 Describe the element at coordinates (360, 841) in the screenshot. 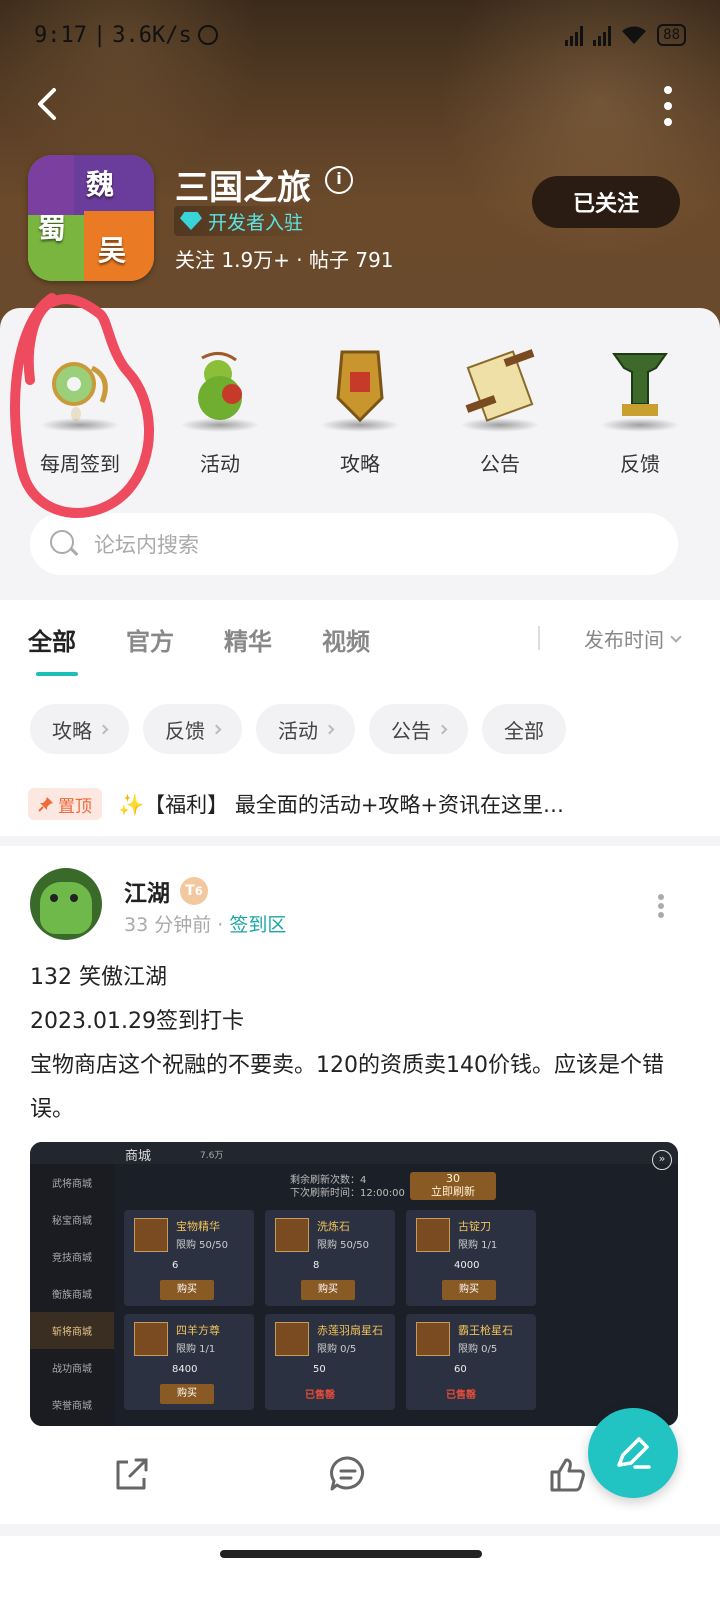

I see `section-divider` at that location.